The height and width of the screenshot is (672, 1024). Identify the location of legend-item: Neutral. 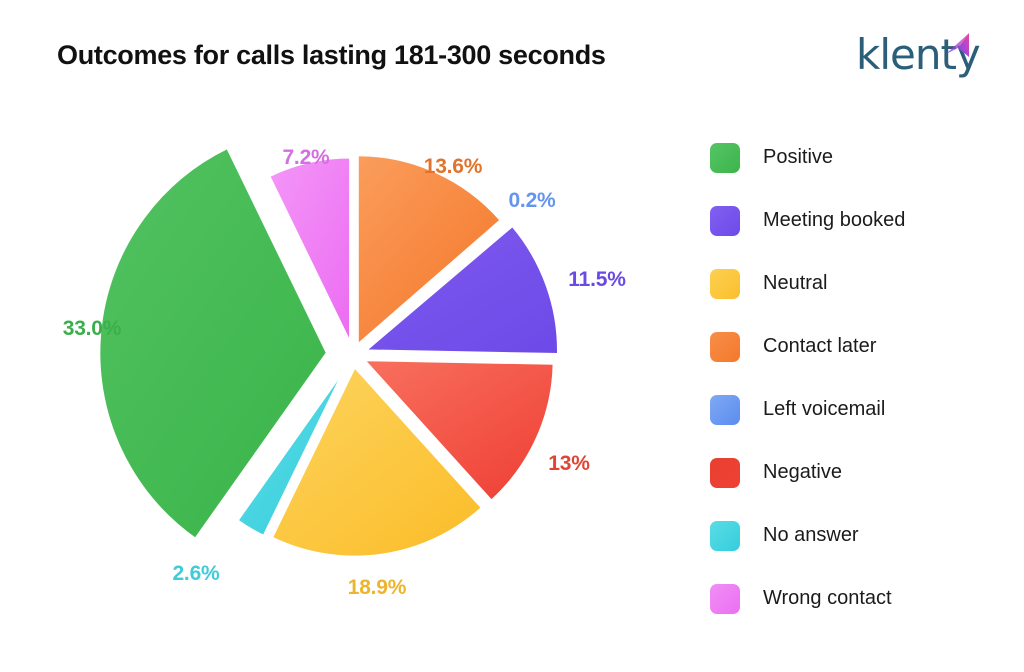
(860, 283).